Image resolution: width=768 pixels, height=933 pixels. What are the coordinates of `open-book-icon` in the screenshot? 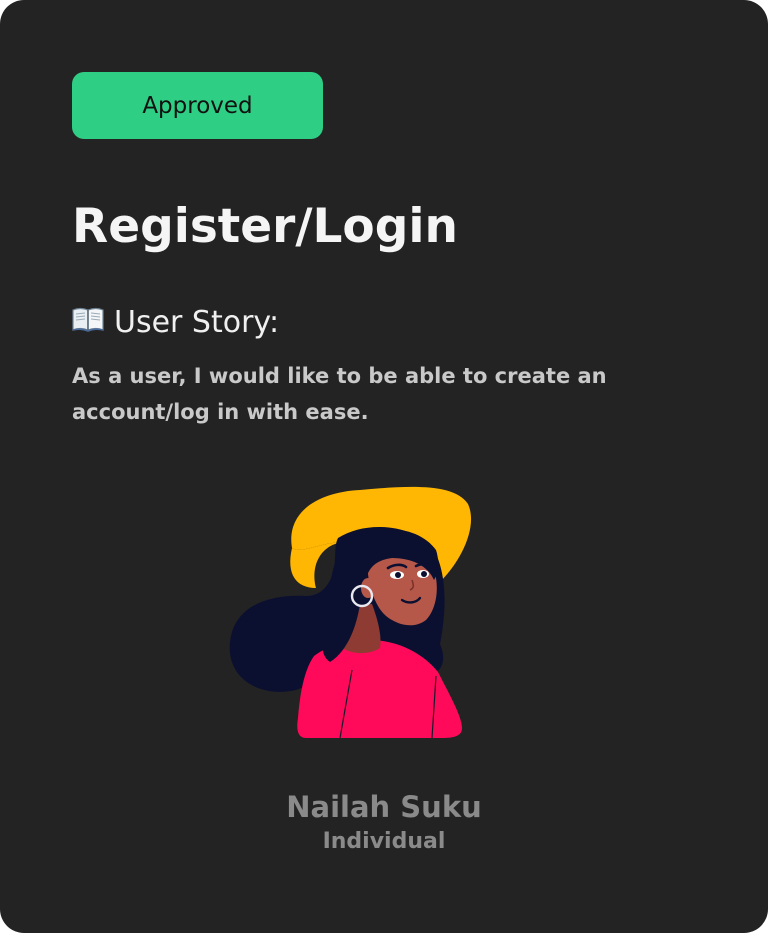 It's located at (88, 319).